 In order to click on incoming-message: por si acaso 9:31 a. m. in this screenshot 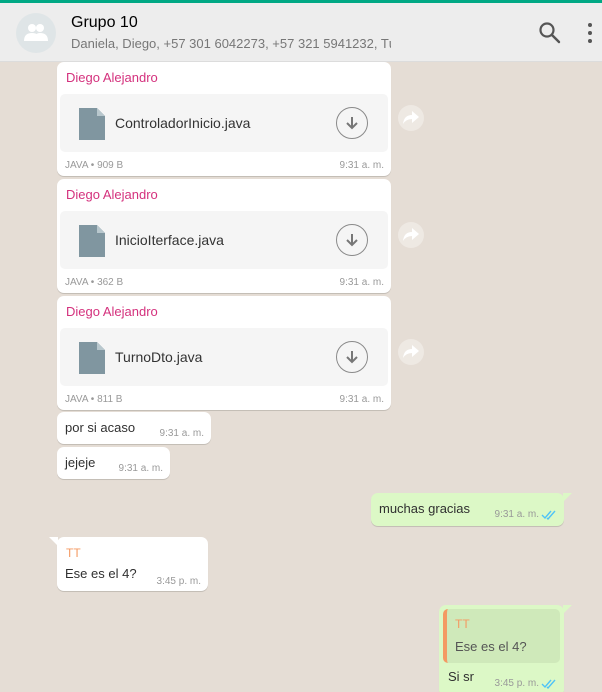, I will do `click(134, 428)`.